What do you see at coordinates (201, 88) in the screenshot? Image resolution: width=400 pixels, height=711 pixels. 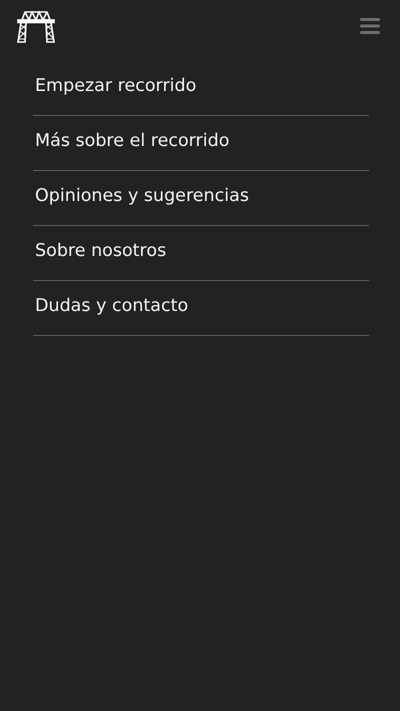 I see `menu-item: Empezar recorrido` at bounding box center [201, 88].